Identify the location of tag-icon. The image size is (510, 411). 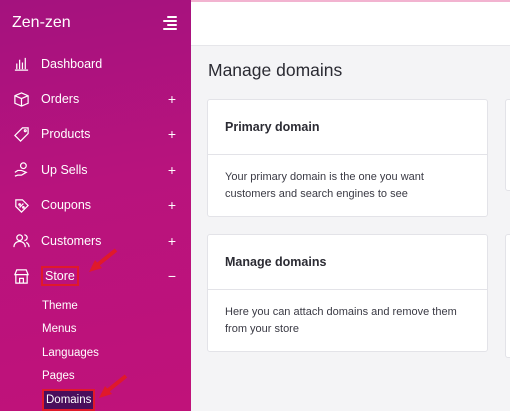
(21, 134).